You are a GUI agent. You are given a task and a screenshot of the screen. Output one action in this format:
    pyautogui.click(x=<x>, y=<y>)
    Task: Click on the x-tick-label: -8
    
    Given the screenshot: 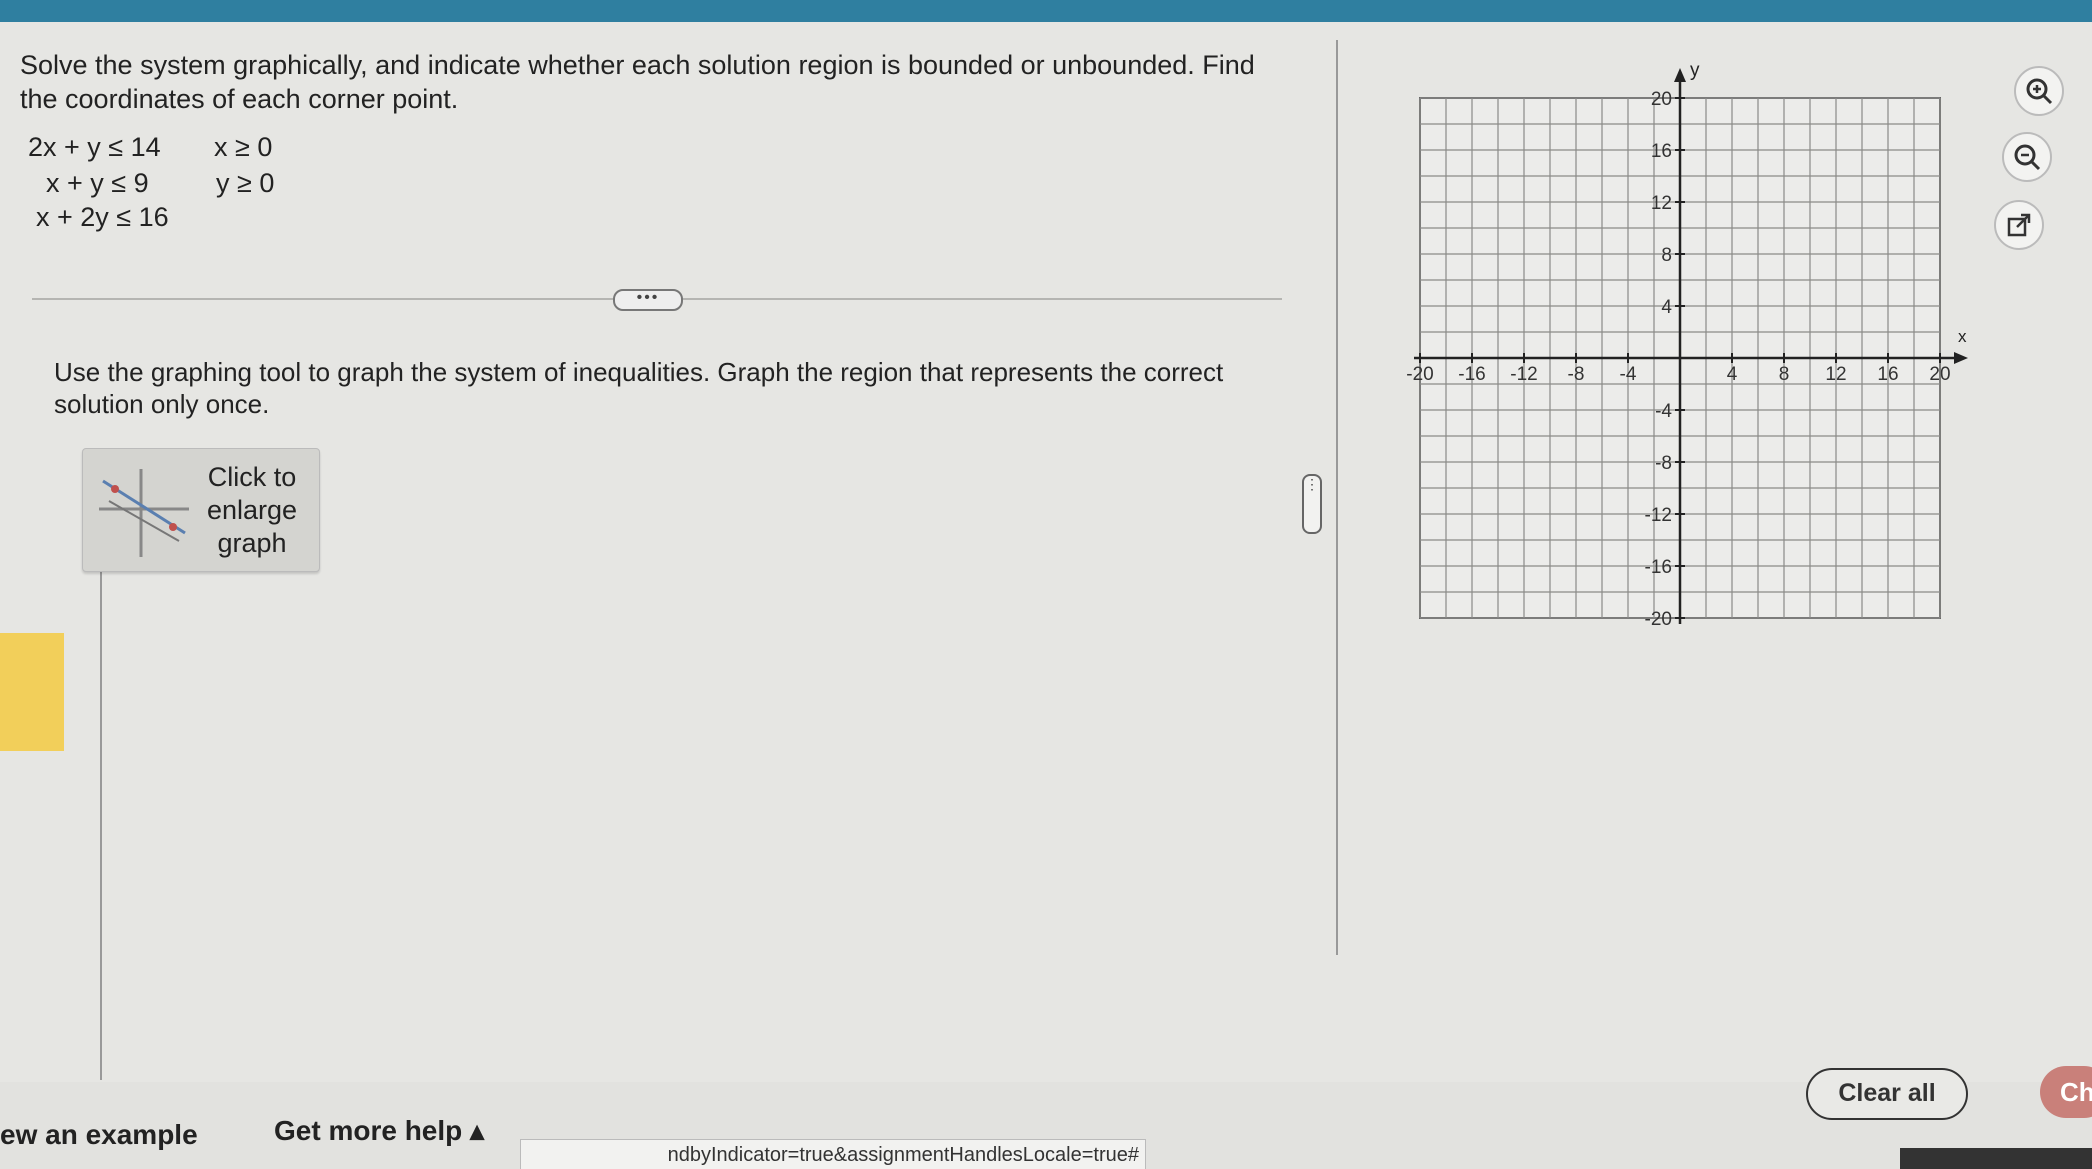 What is the action you would take?
    pyautogui.click(x=1576, y=374)
    